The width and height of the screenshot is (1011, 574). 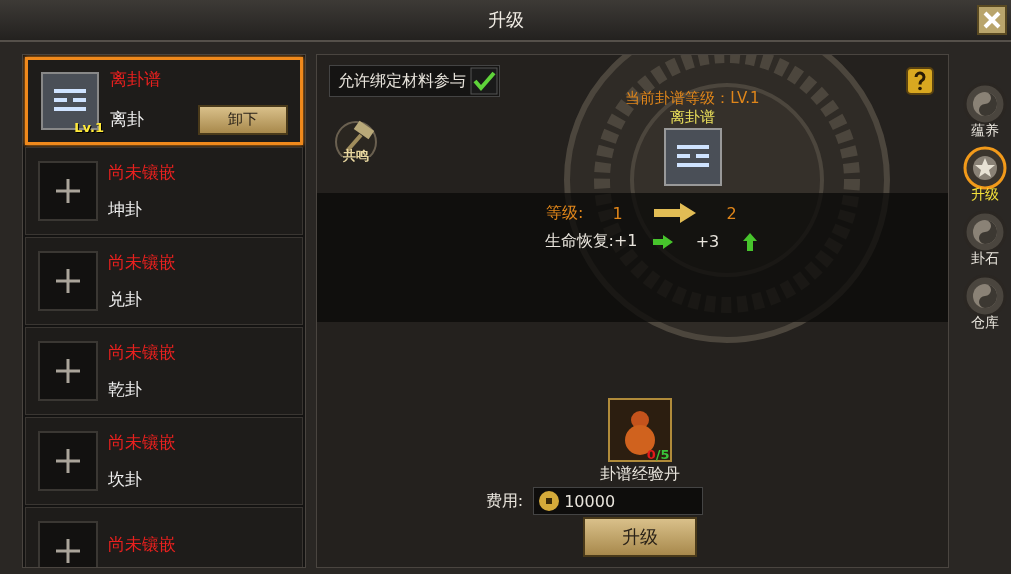 I want to click on unequip-button: 卸下, so click(x=243, y=119).